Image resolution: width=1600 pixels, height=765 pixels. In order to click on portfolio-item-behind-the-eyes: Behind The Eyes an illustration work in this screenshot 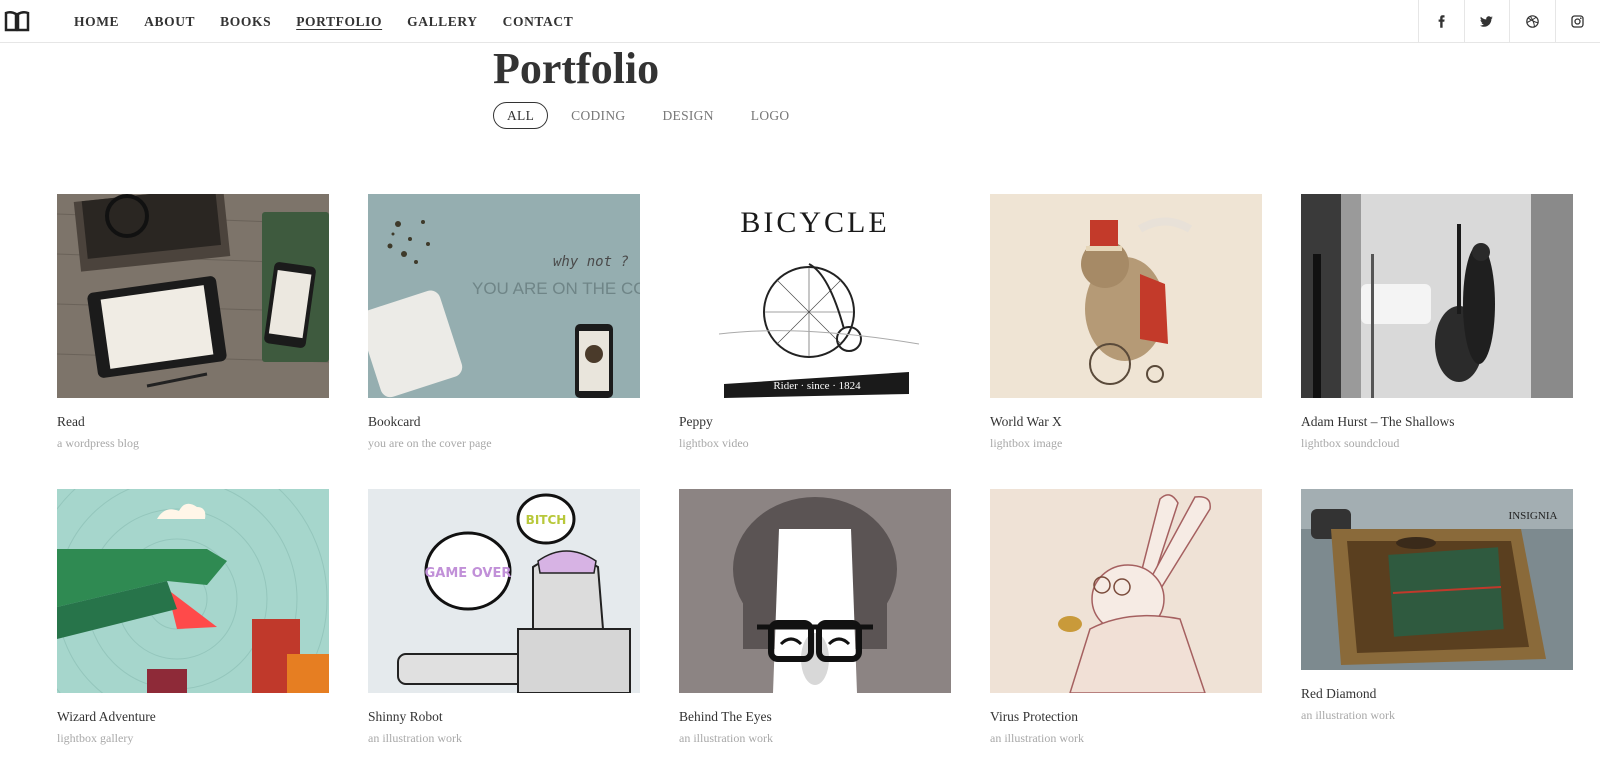, I will do `click(815, 617)`.